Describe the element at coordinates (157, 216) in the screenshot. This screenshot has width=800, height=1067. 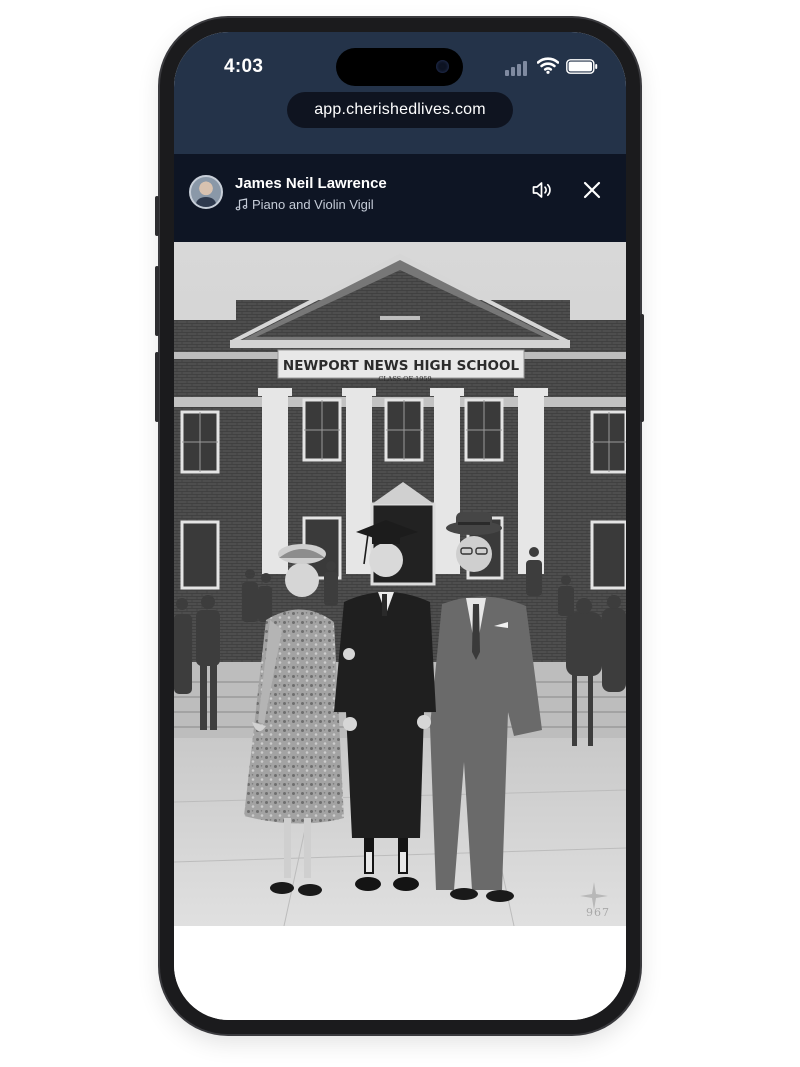
I see `action-button` at that location.